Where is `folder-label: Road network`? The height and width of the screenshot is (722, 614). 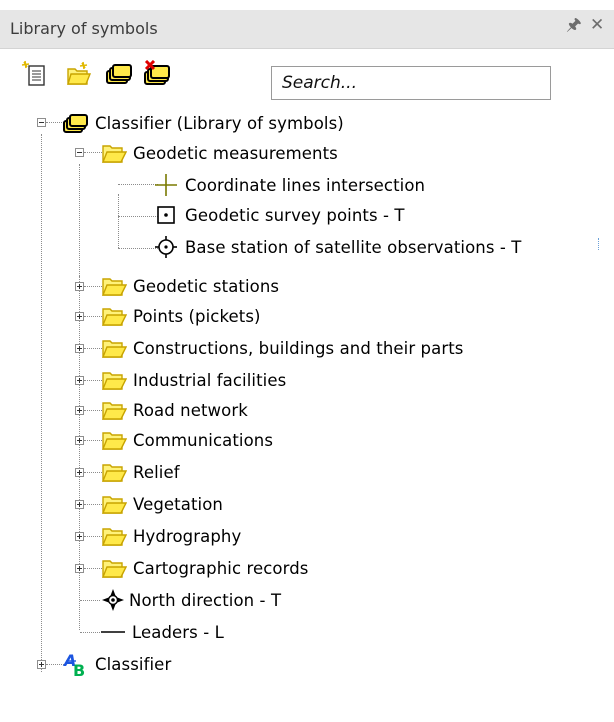 folder-label: Road network is located at coordinates (190, 410).